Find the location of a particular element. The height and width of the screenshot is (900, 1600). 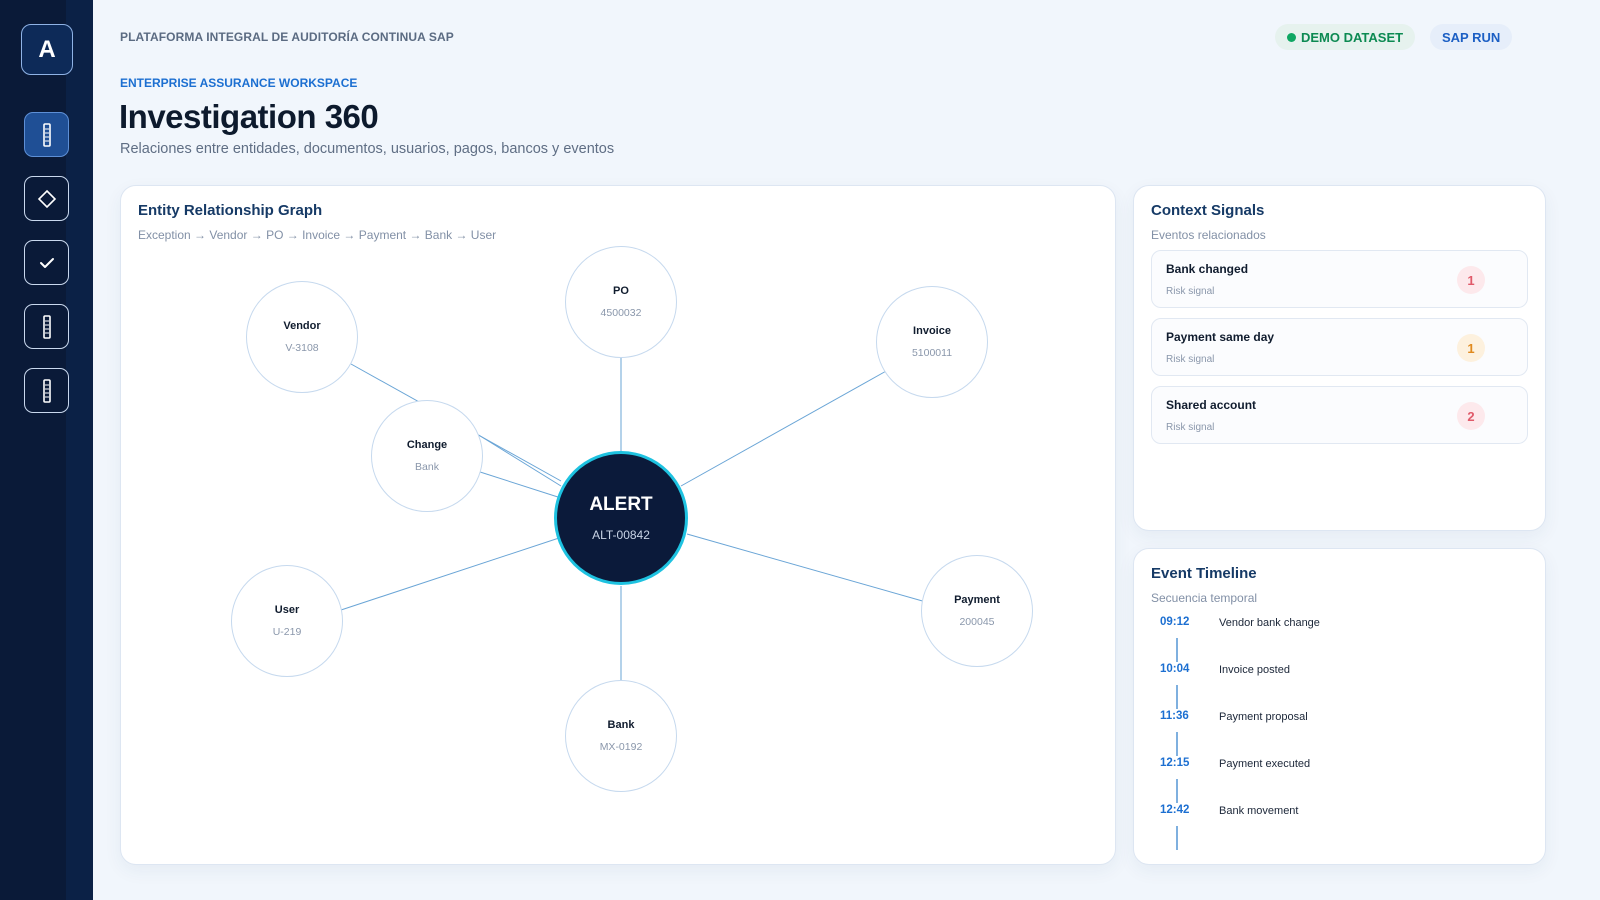

check-icon is located at coordinates (46, 262).